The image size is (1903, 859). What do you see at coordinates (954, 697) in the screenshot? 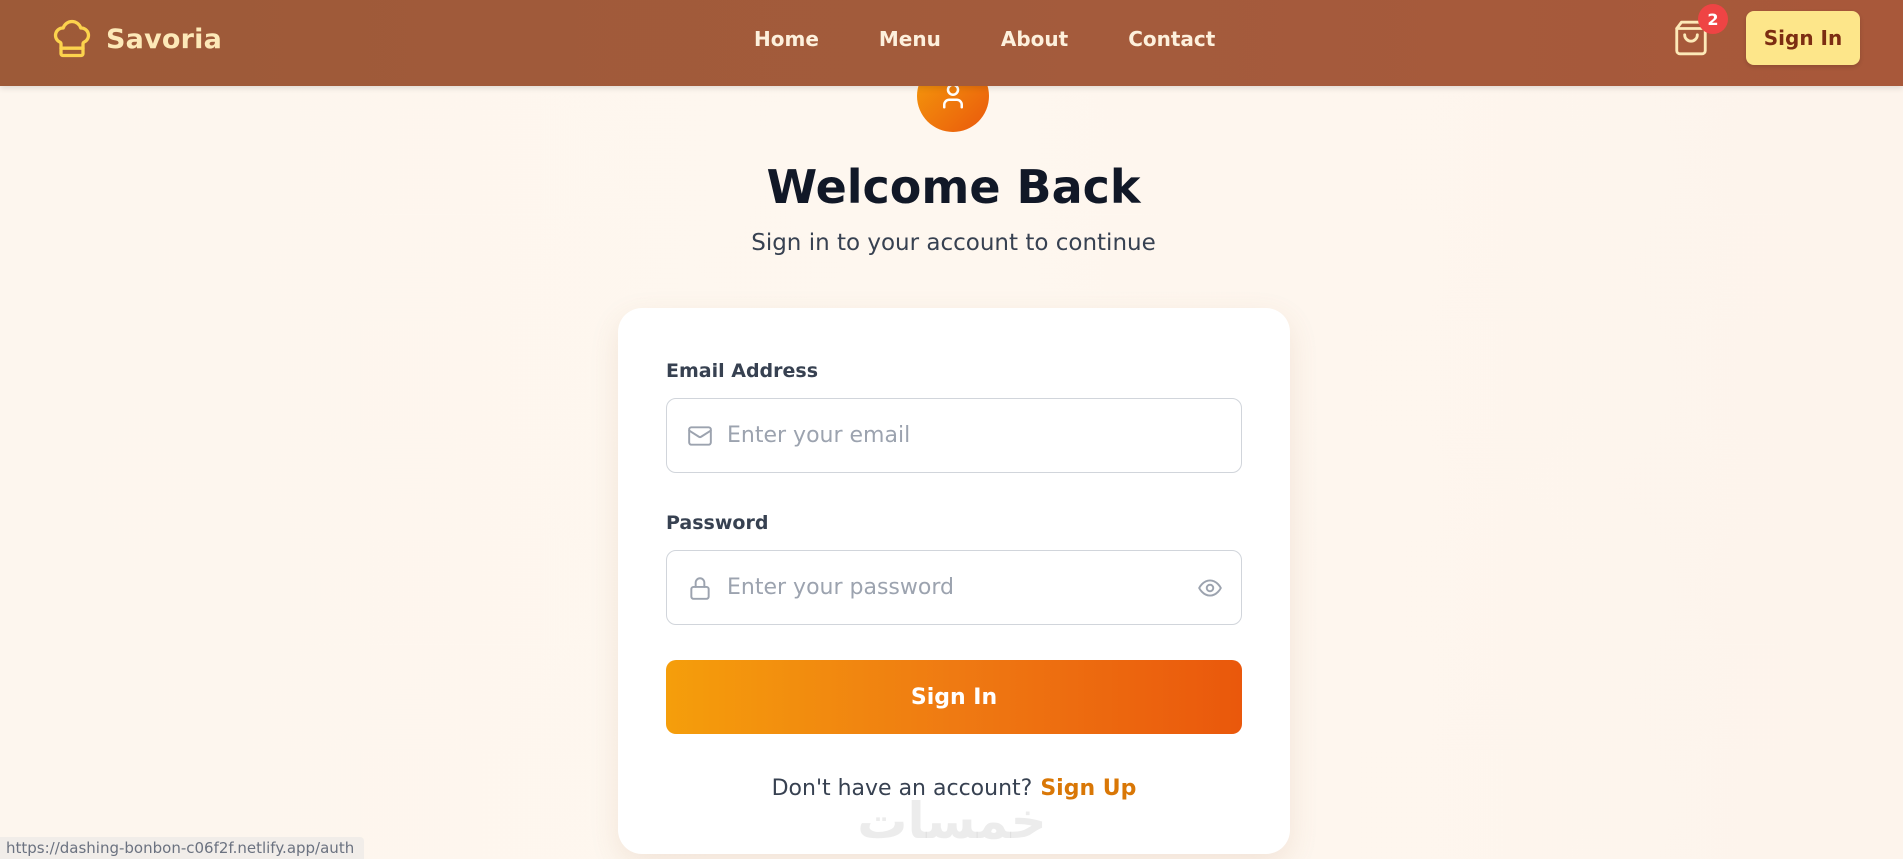
I see `sign-in-submit-button: Sign In` at bounding box center [954, 697].